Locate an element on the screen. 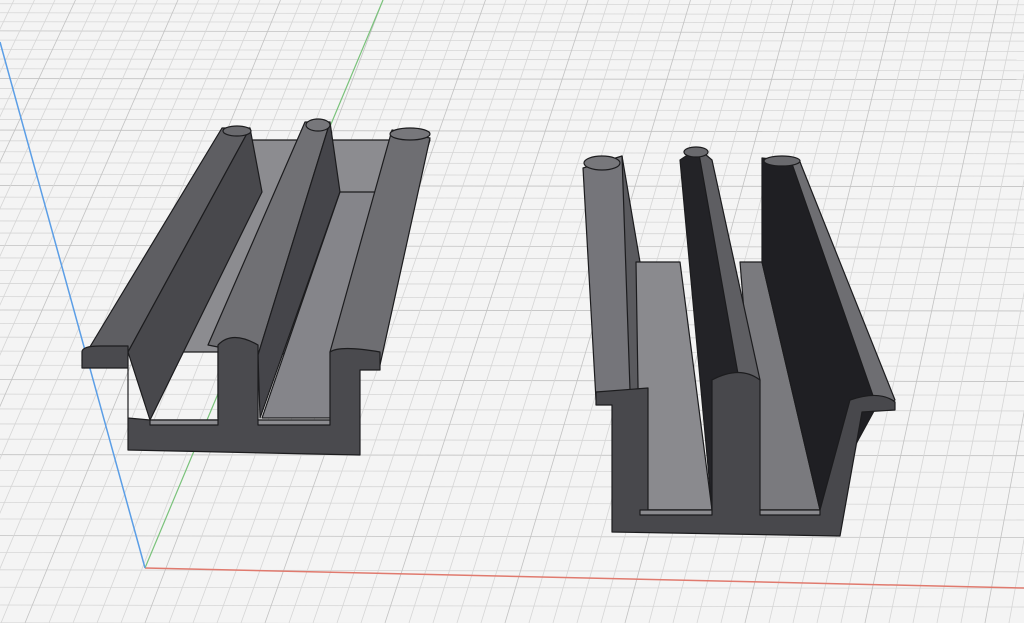 This screenshot has width=1024, height=623. right-center-wall-cap is located at coordinates (696, 152).